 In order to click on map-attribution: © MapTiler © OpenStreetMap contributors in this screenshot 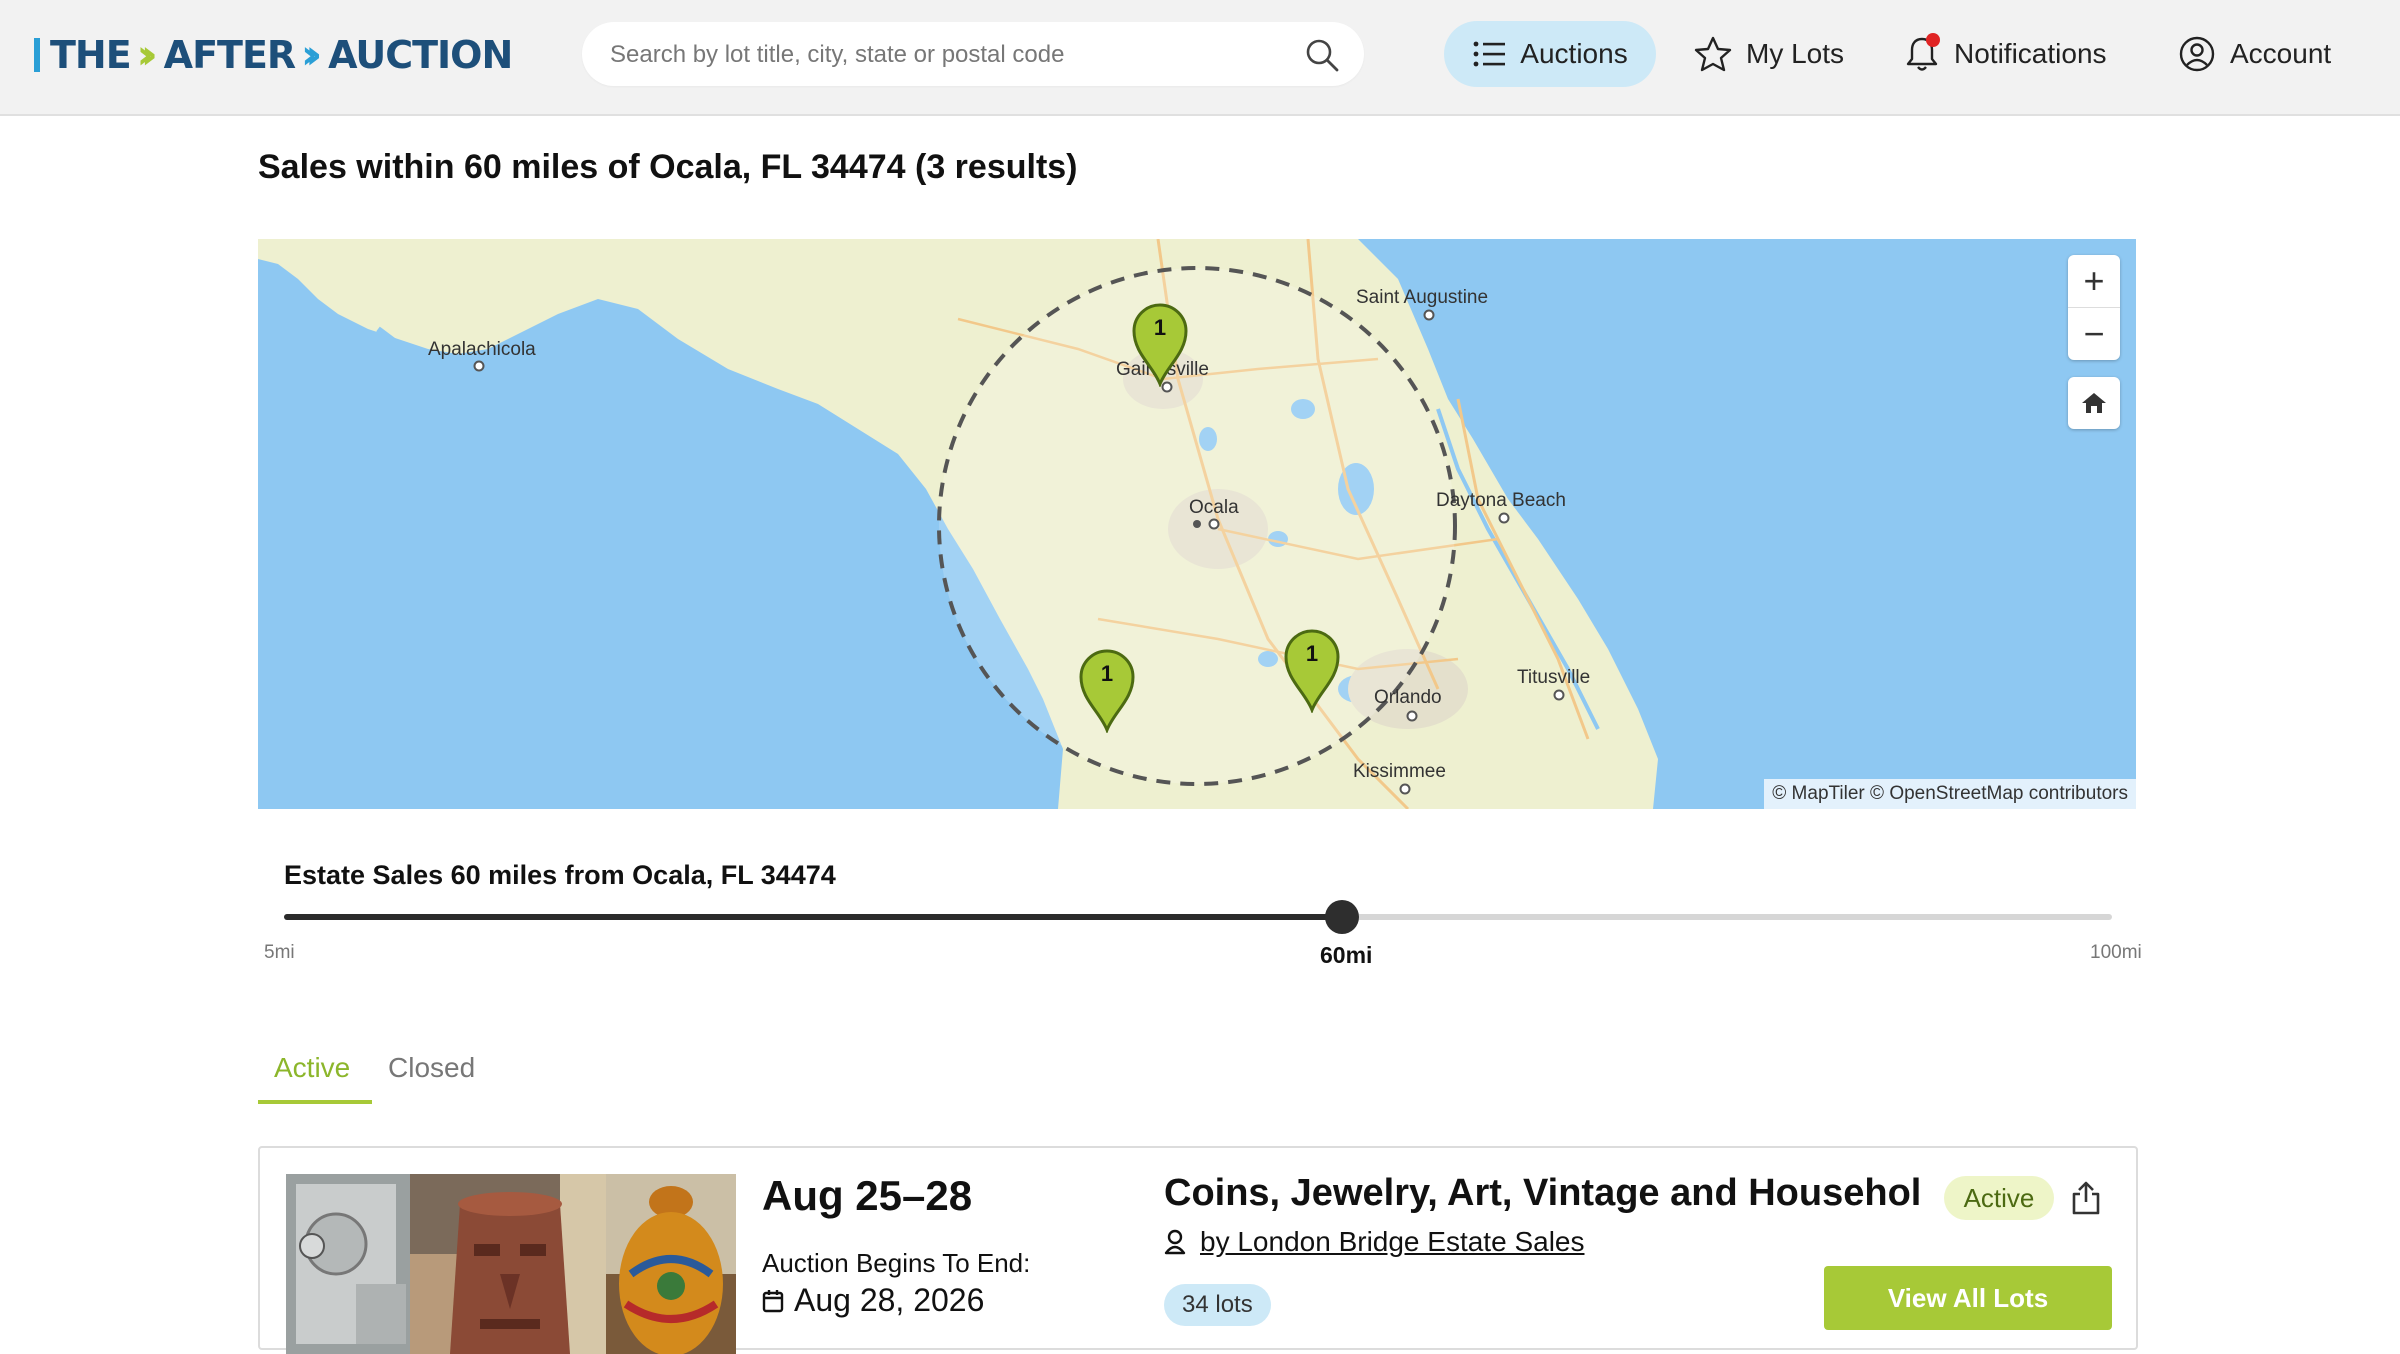, I will do `click(1950, 794)`.